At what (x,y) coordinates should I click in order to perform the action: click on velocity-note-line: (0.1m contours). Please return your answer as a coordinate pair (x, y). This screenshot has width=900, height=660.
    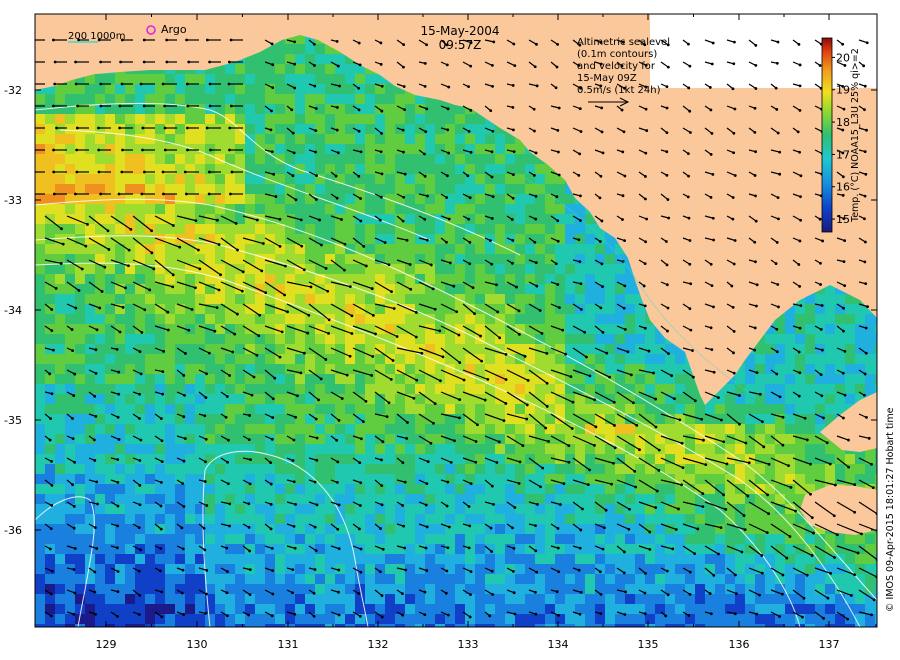
    Looking at the image, I should click on (617, 54).